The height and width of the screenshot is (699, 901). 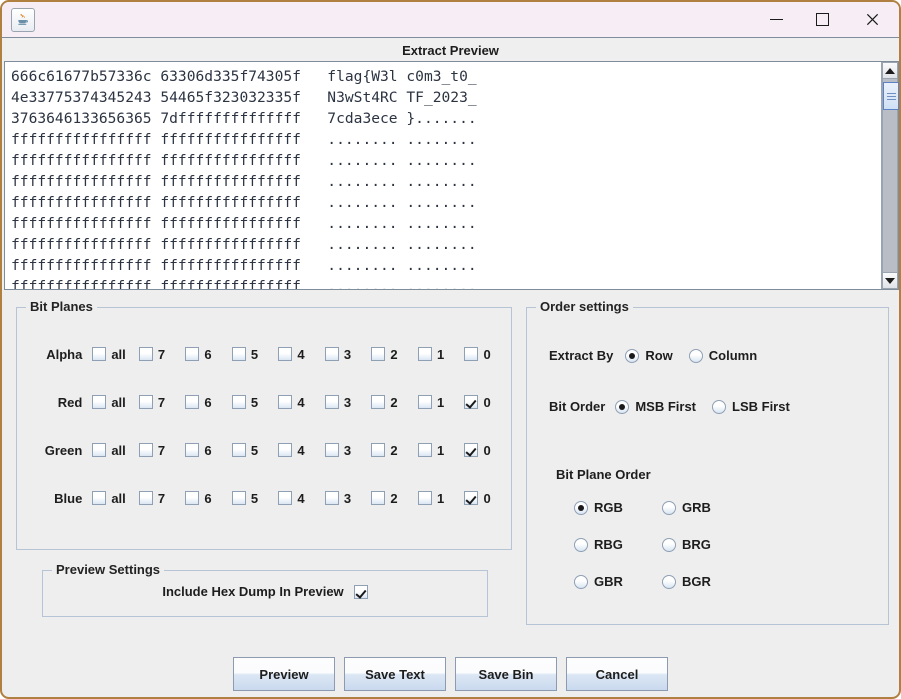 I want to click on checkbox-label: 3, so click(x=347, y=354).